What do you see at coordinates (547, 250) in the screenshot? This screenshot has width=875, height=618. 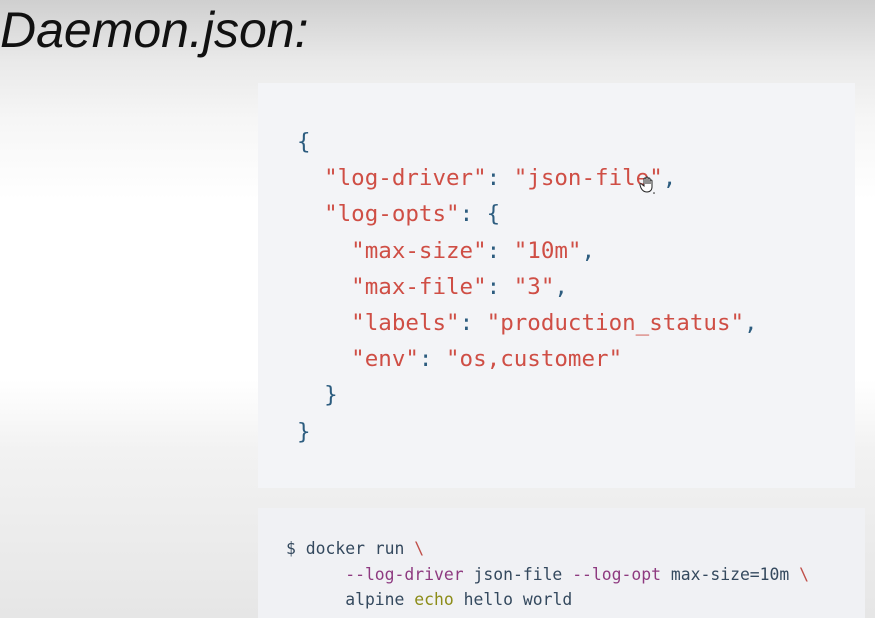 I see `code-token: "10m"` at bounding box center [547, 250].